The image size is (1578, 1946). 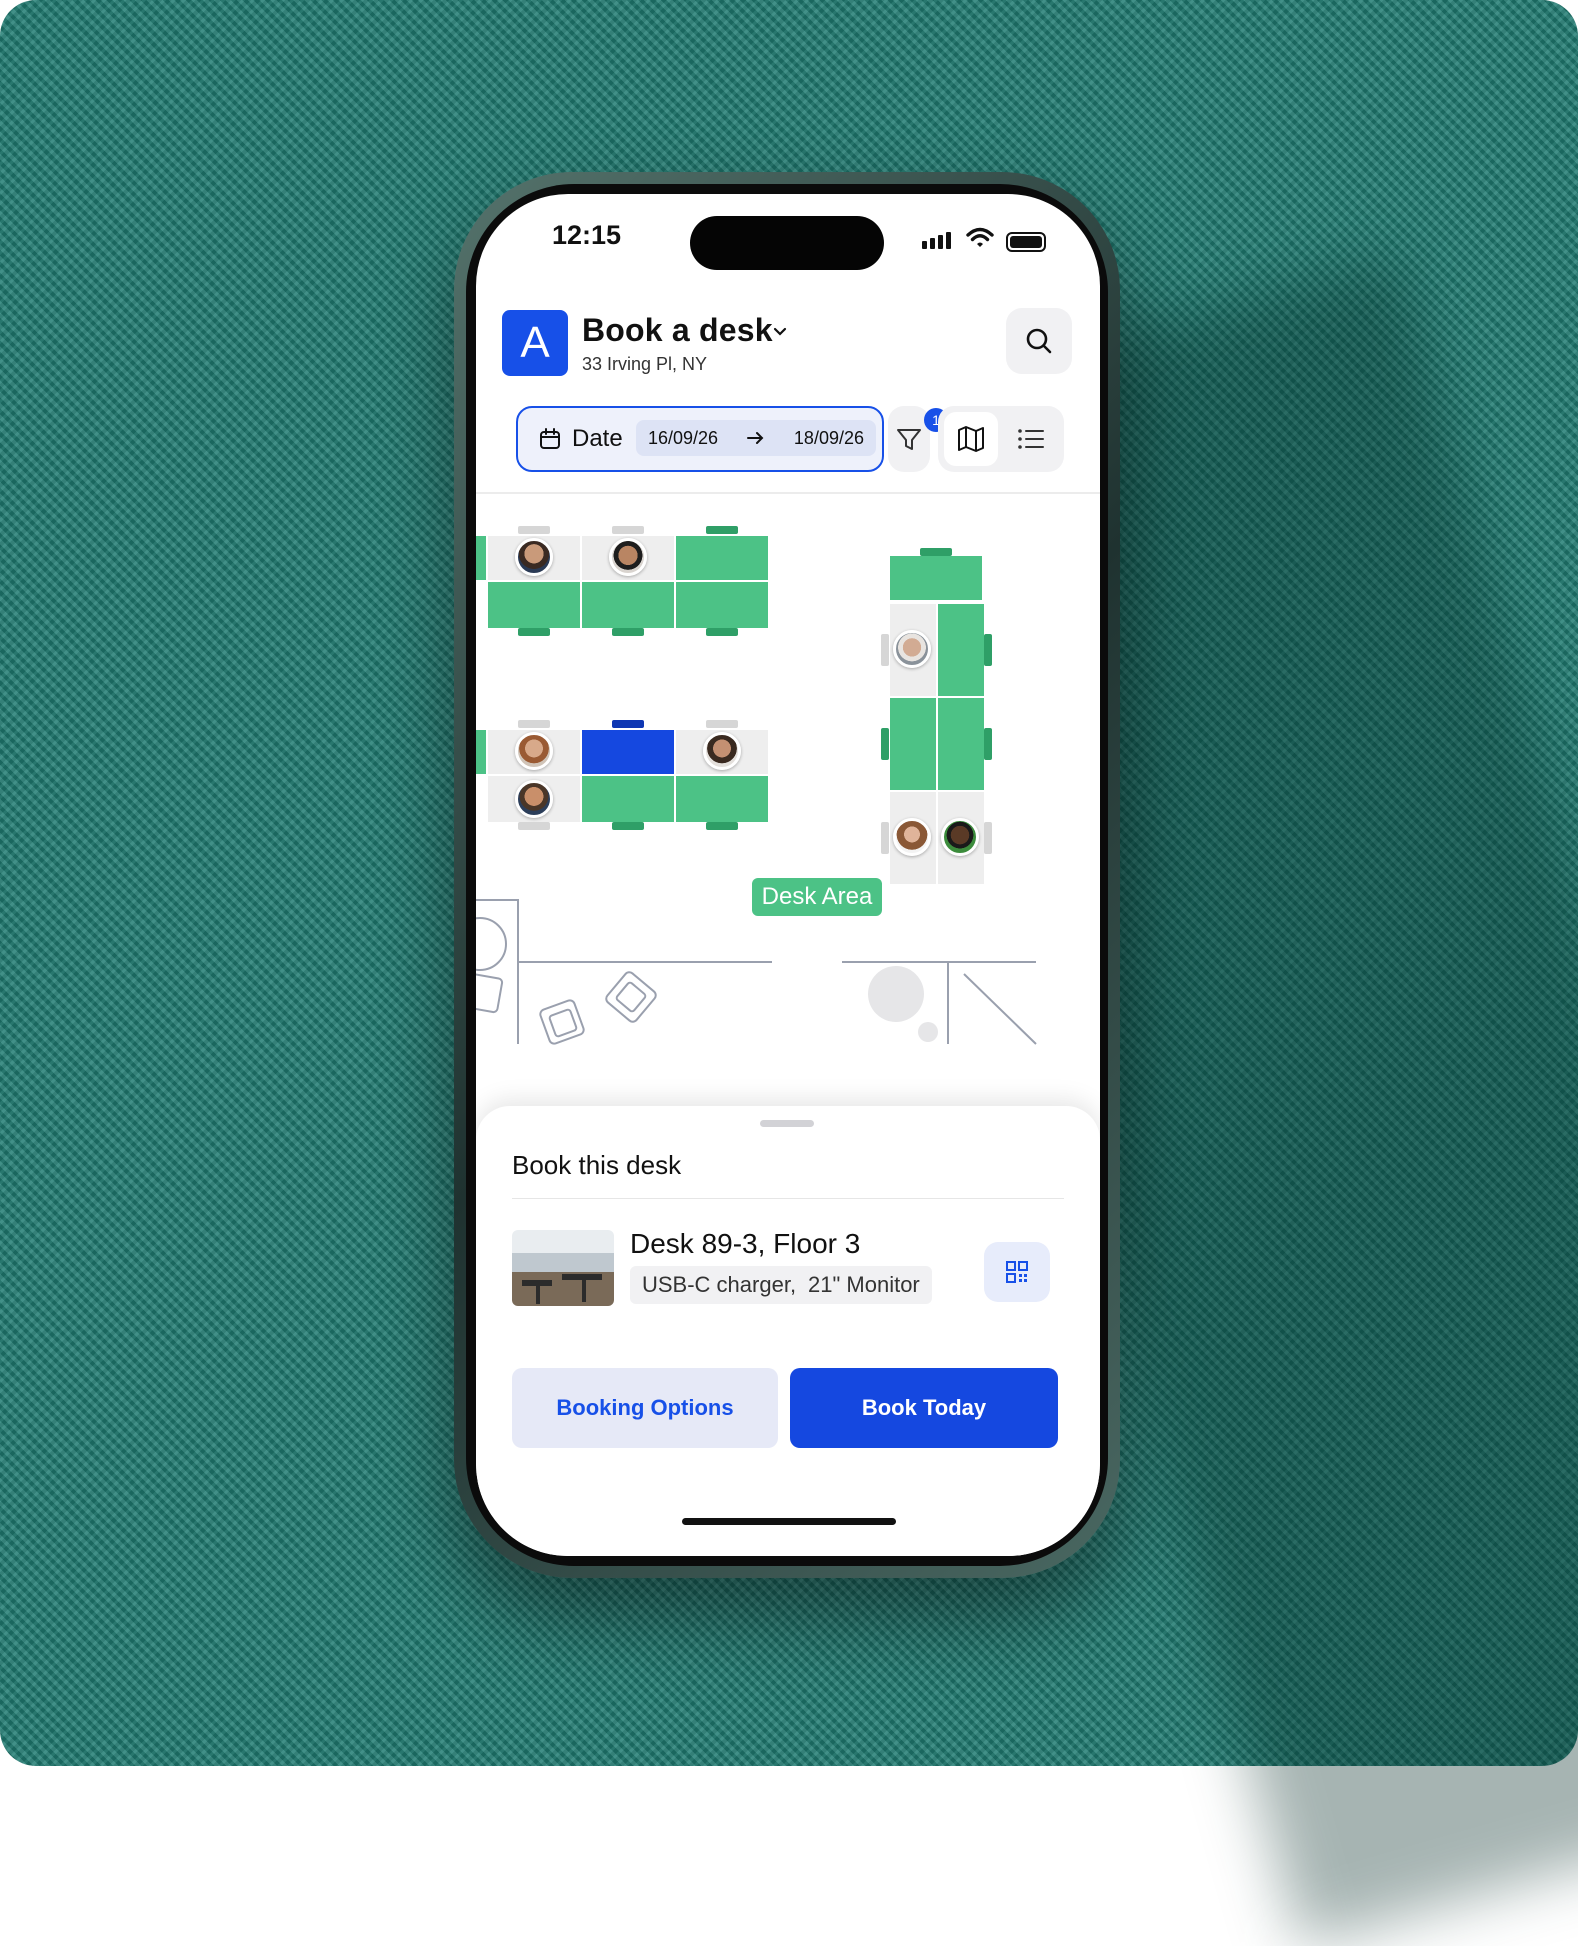 I want to click on sheet-title: Book this desk, so click(x=597, y=1165).